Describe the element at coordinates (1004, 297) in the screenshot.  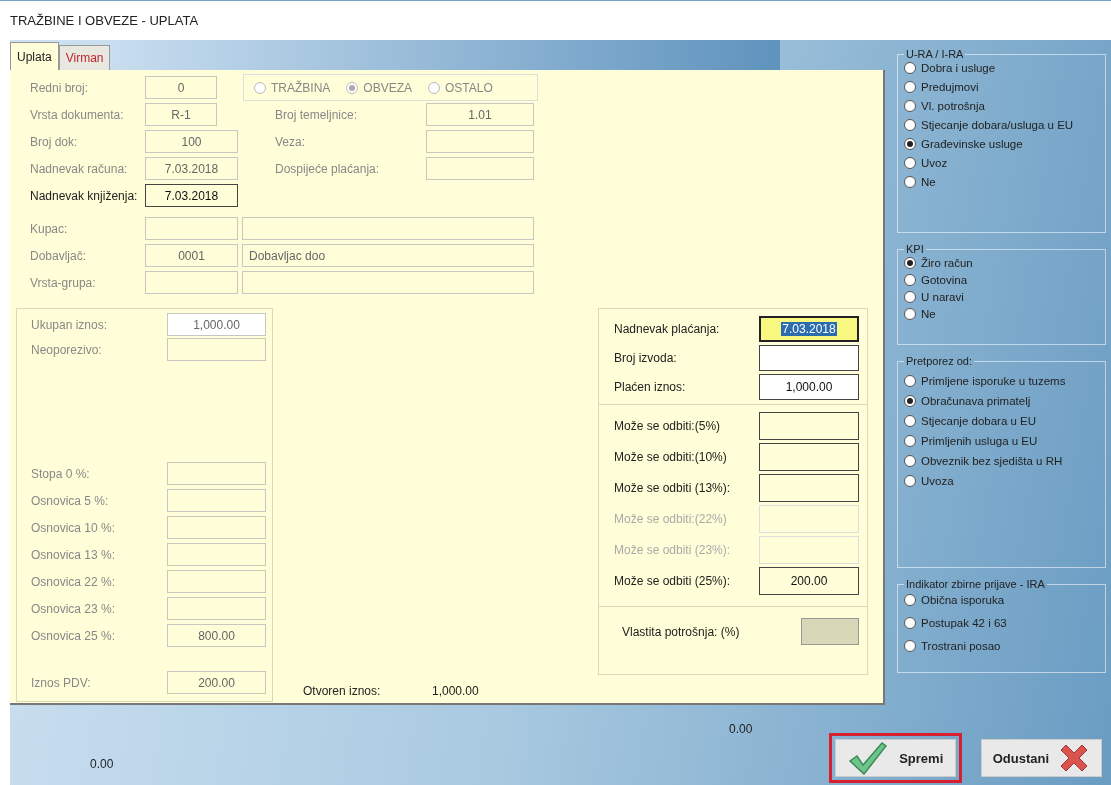
I see `radio-option: U naravi` at that location.